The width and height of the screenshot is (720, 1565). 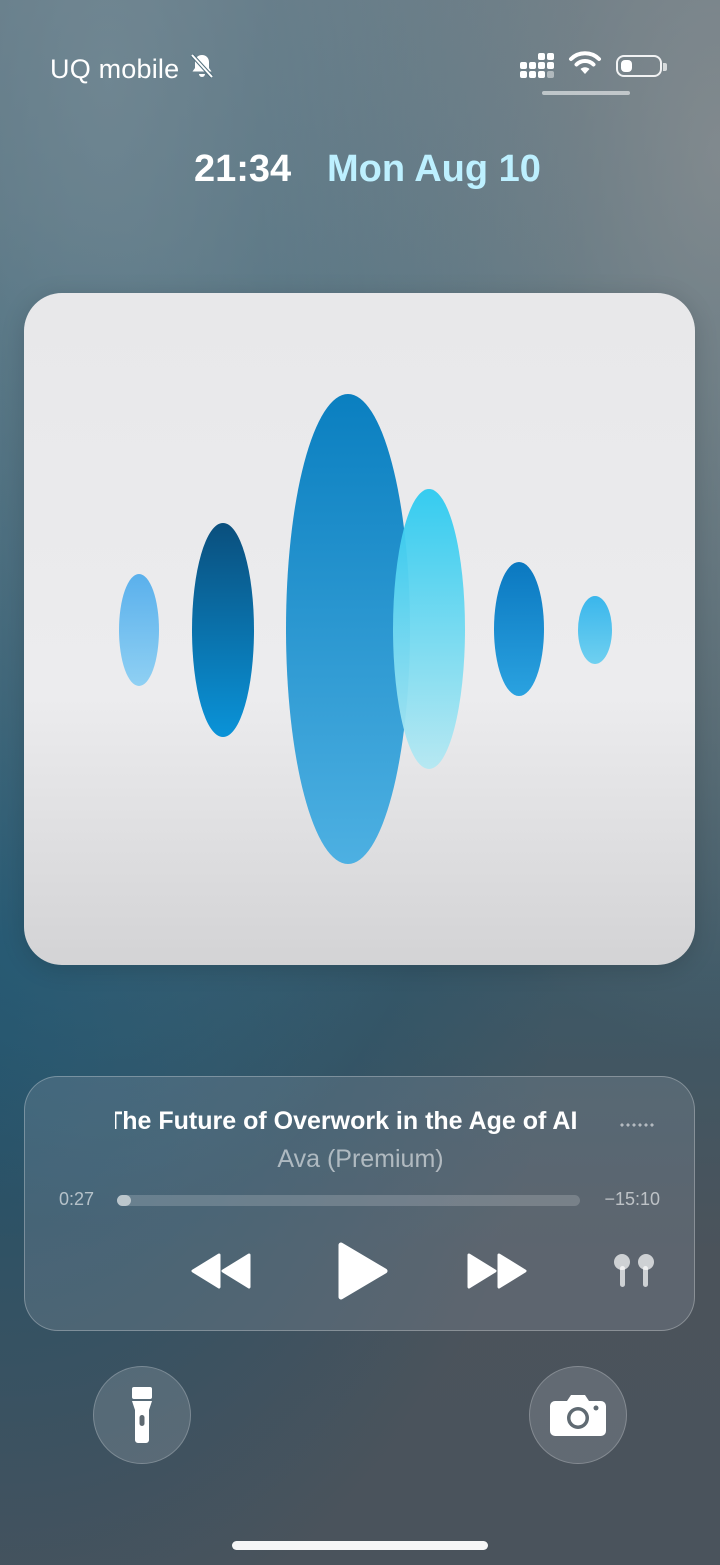 I want to click on fast-forward-icon, so click(x=497, y=1271).